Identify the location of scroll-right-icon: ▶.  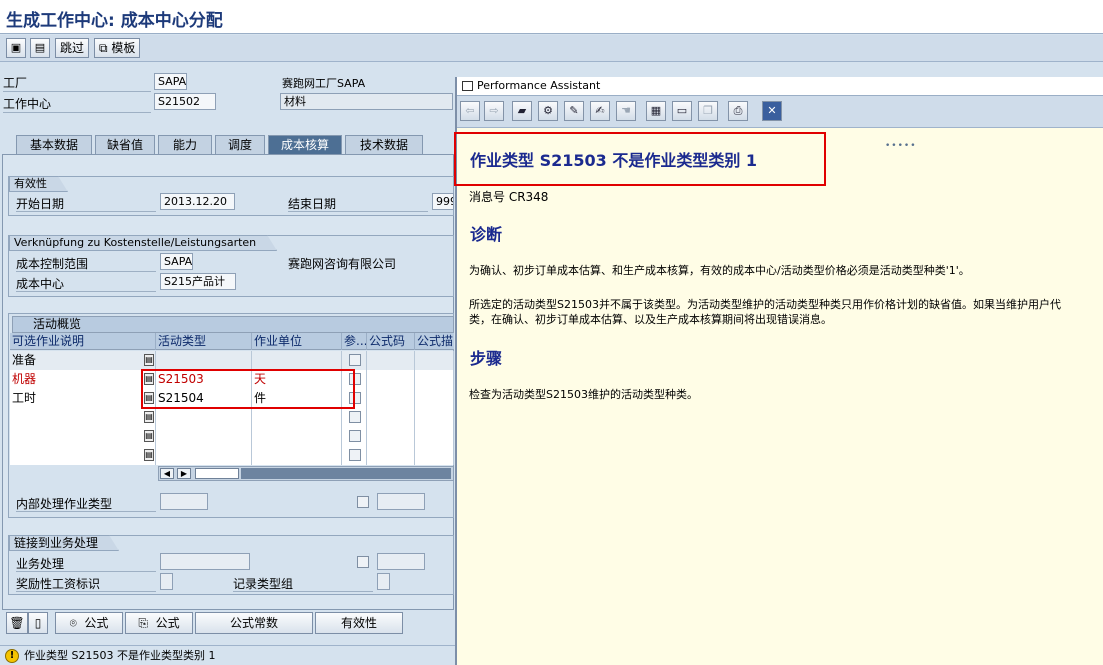
(184, 473).